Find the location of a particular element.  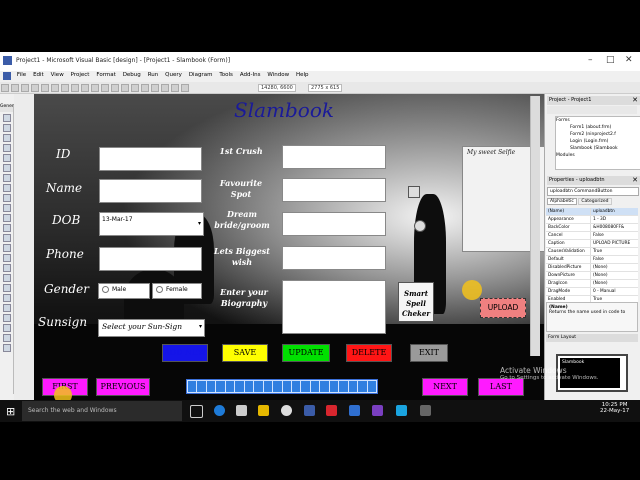

timer-tool-icon is located at coordinates (7, 178).